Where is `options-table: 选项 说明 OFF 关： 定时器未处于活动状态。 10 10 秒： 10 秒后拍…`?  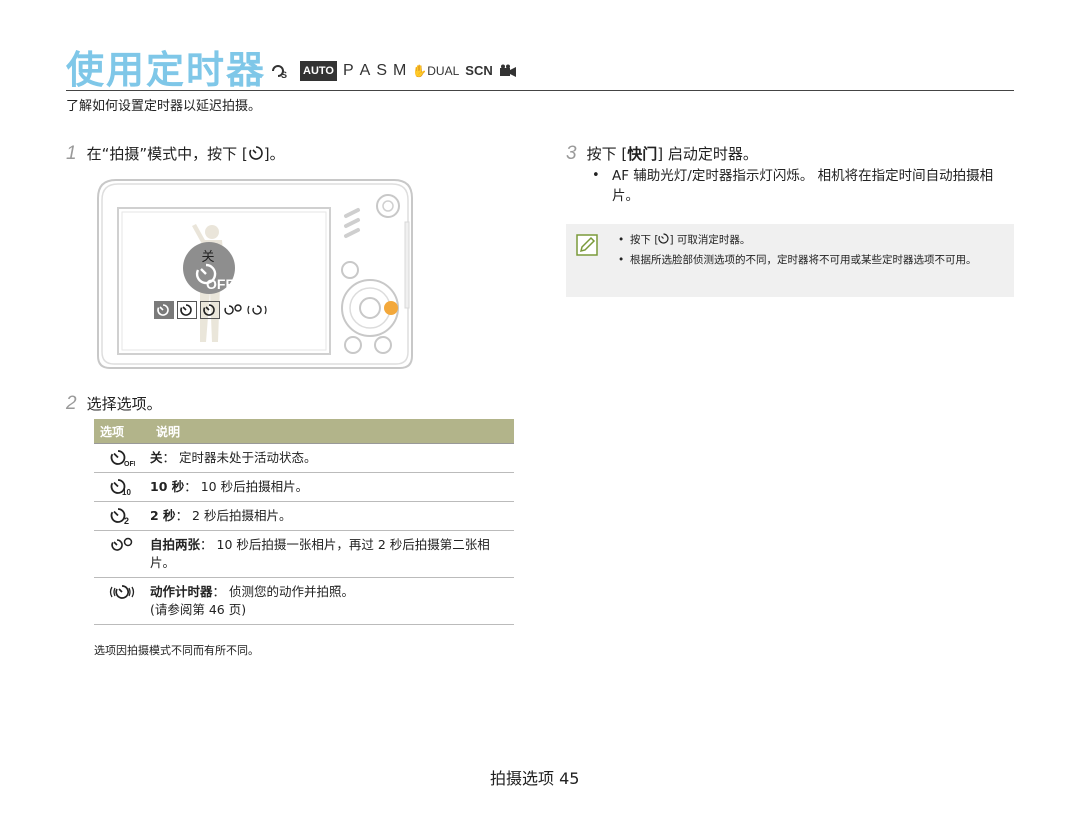 options-table: 选项 说明 OFF 关： 定时器未处于活动状态。 10 10 秒： 10 秒后拍… is located at coordinates (304, 522).